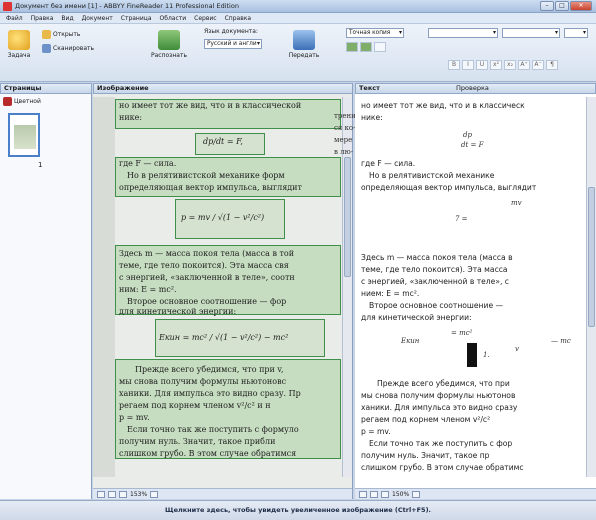 The width and height of the screenshot is (596, 520). I want to click on text-line: определяющая вектор импульса, выглядит, so click(449, 187).